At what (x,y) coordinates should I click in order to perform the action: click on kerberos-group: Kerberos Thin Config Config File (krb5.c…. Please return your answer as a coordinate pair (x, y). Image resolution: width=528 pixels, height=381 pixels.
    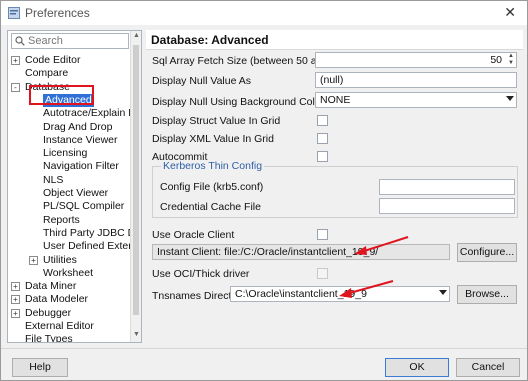
    Looking at the image, I should click on (335, 189).